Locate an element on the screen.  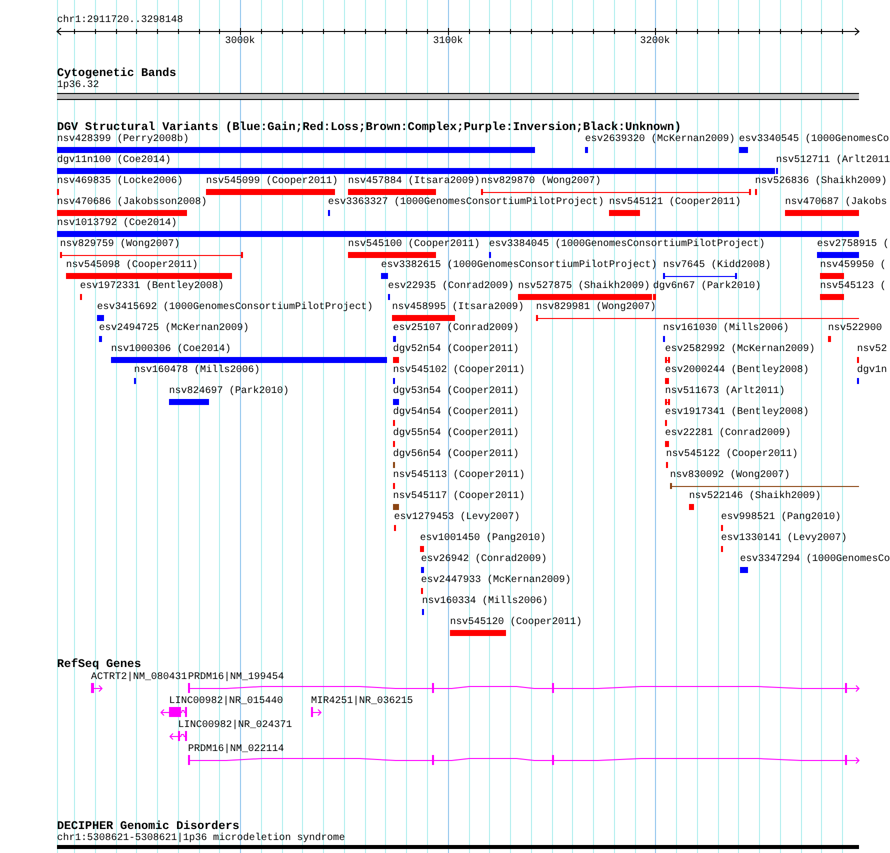
variant-label: esv3340545 (1000GenomesCo is located at coordinates (814, 139).